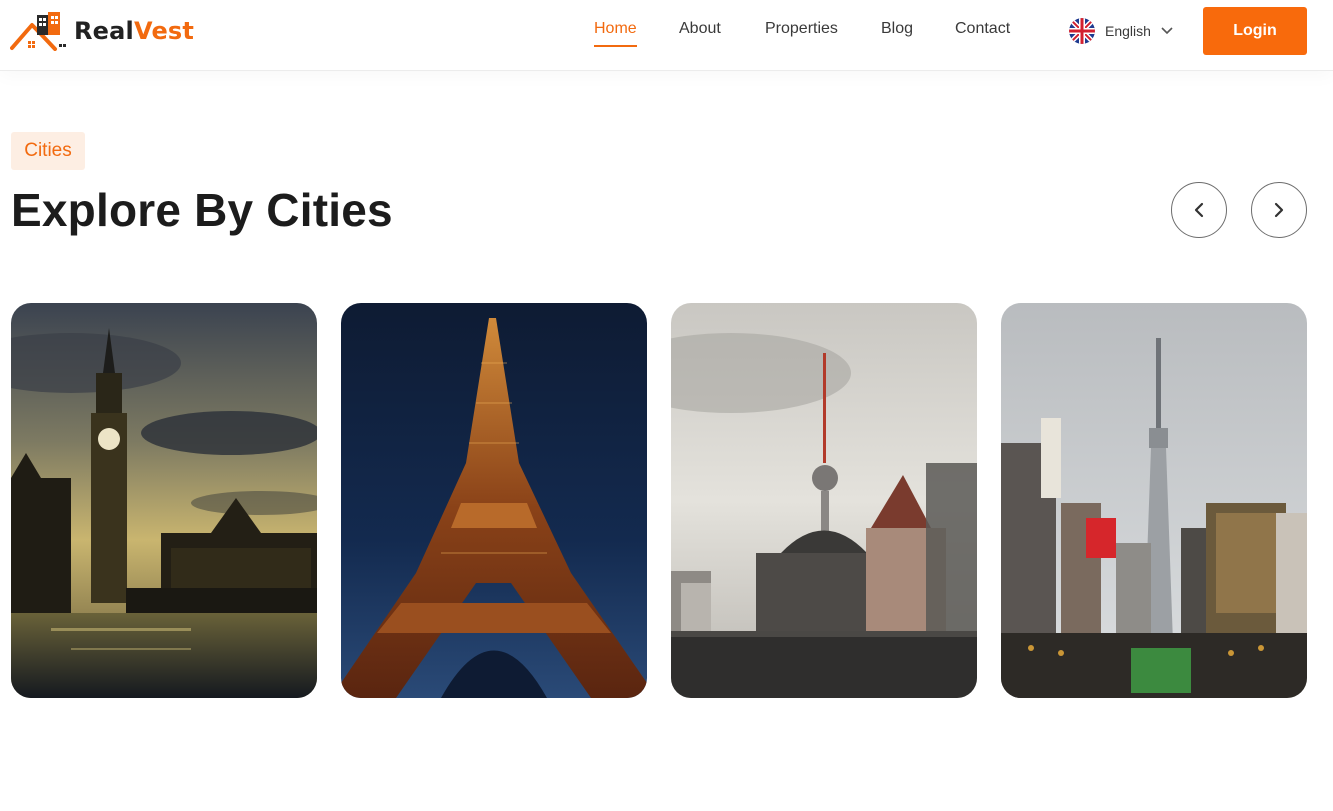 The image size is (1333, 811). Describe the element at coordinates (897, 29) in the screenshot. I see `nav-item-blog: Blog` at that location.